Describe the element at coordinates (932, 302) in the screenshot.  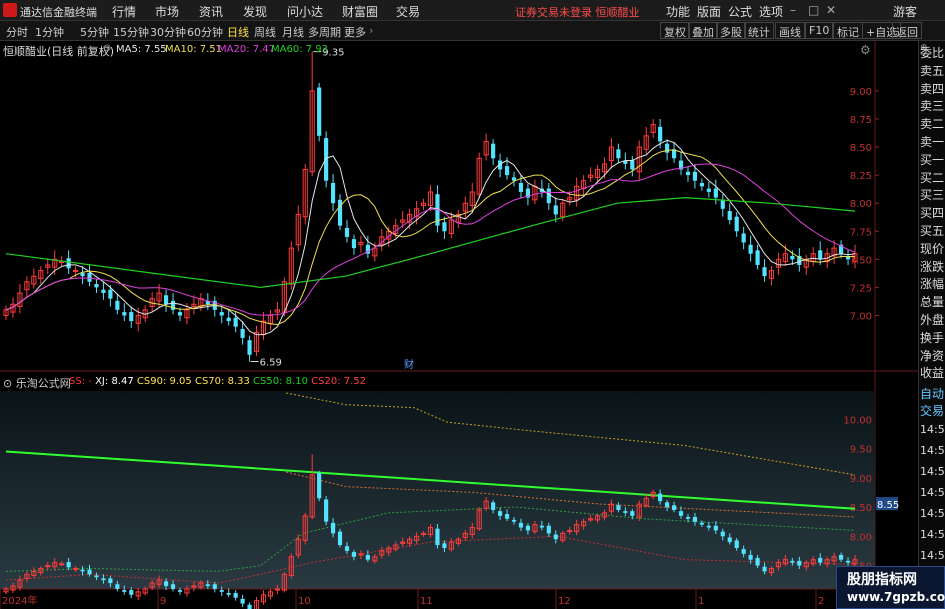
I see `panel-row-14: 总量` at that location.